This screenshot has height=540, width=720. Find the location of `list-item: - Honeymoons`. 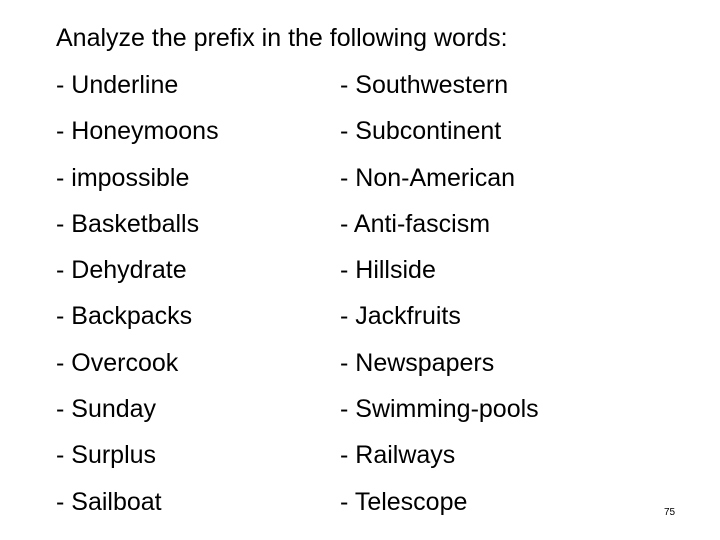

list-item: - Honeymoons is located at coordinates (137, 131).